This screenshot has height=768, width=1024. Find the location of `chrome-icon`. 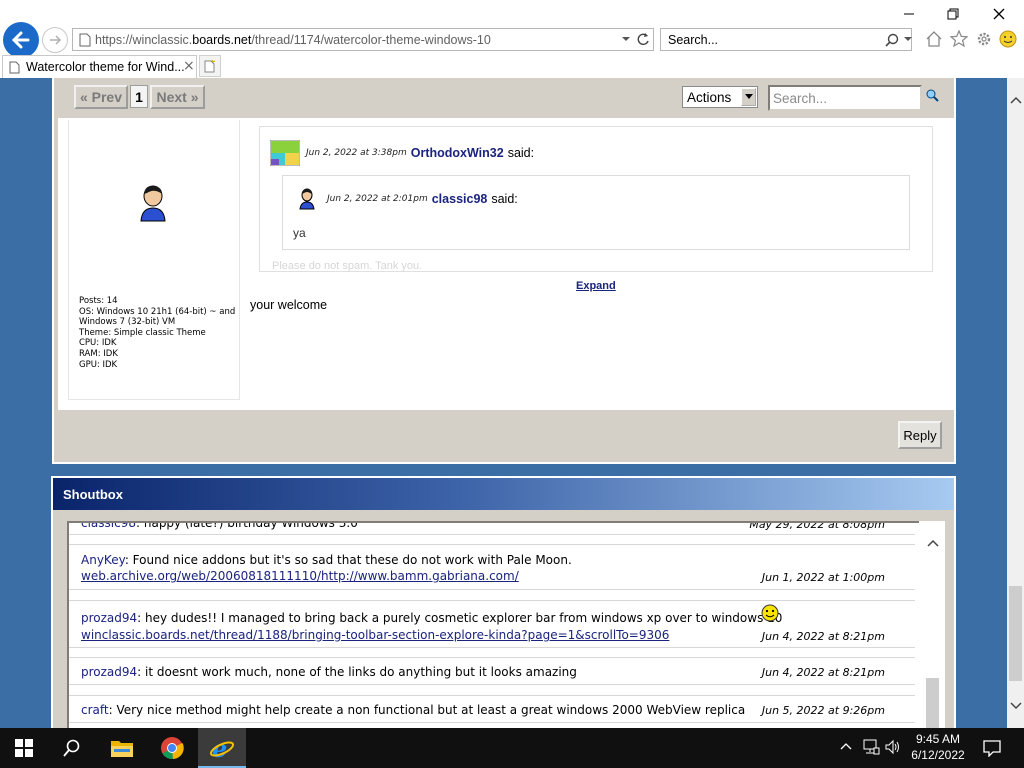

chrome-icon is located at coordinates (172, 748).